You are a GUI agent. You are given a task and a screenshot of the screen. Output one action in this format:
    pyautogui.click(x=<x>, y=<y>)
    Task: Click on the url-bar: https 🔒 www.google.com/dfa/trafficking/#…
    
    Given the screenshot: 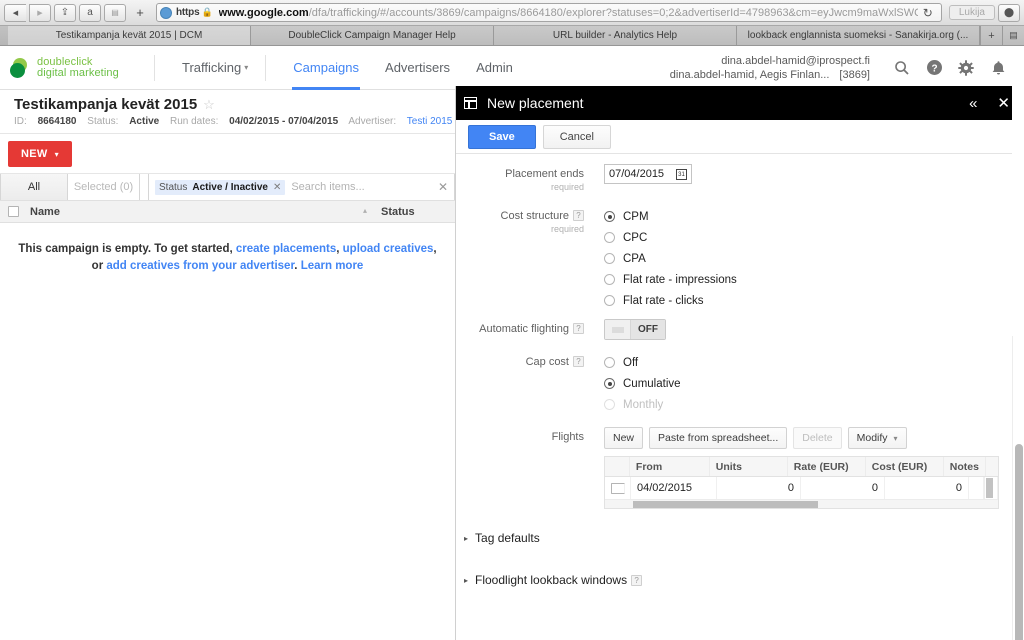 What is the action you would take?
    pyautogui.click(x=549, y=12)
    